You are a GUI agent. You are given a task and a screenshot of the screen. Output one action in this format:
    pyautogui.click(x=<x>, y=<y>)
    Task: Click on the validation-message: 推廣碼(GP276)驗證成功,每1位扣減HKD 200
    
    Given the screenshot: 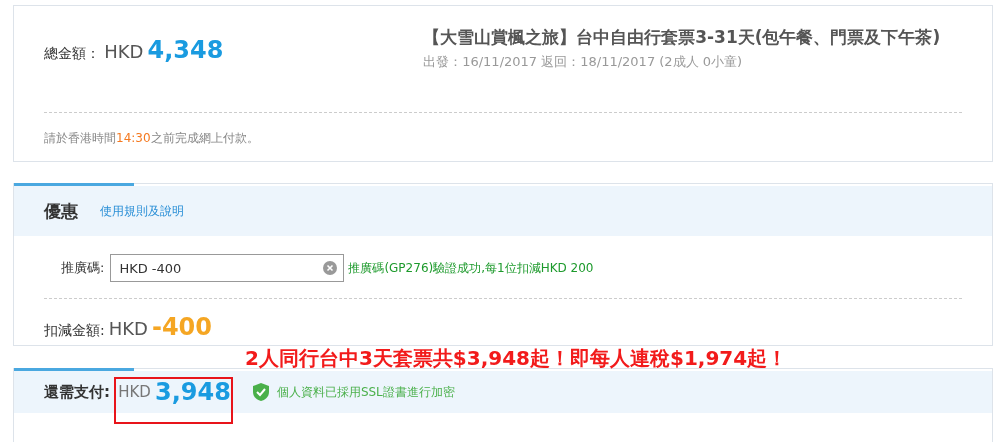 What is the action you would take?
    pyautogui.click(x=471, y=268)
    